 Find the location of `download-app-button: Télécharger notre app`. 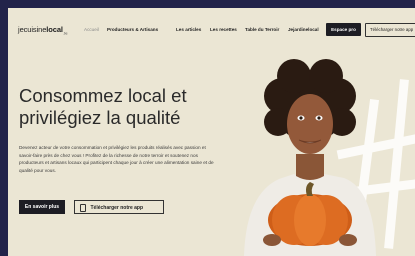

download-app-button: Télécharger notre app is located at coordinates (119, 207).